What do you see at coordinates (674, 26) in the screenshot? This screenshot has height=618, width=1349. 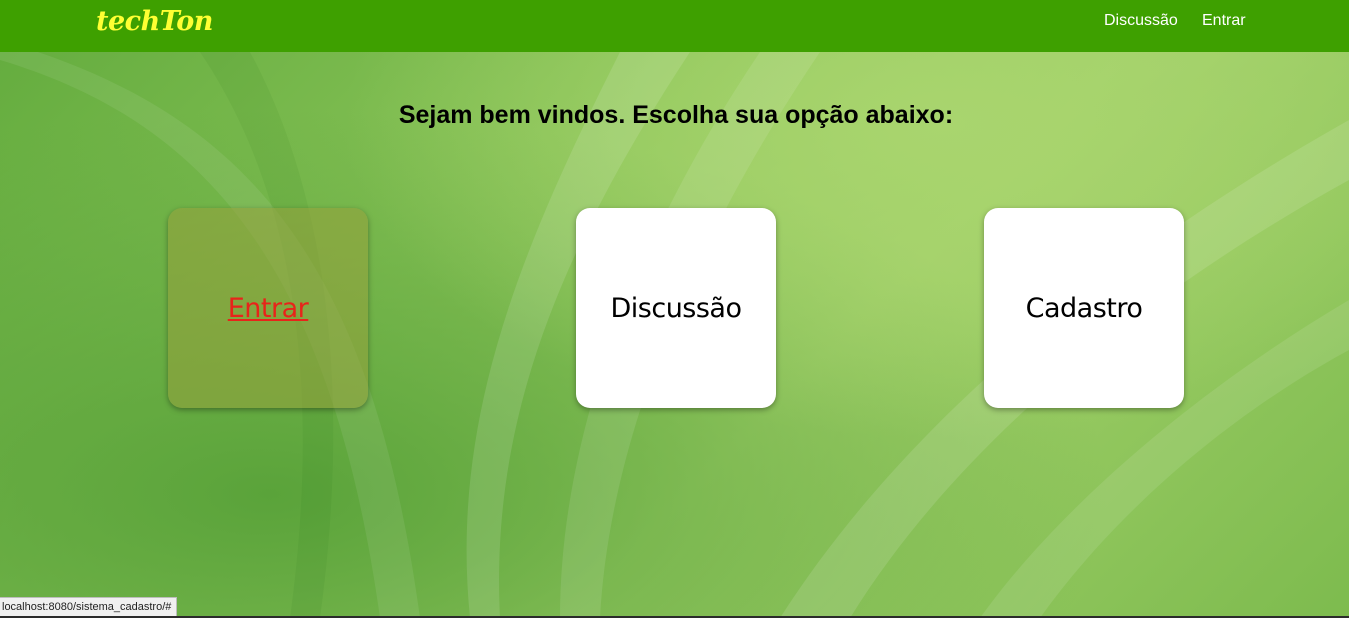 I see `top-navbar: techTon Discussão Entrar` at bounding box center [674, 26].